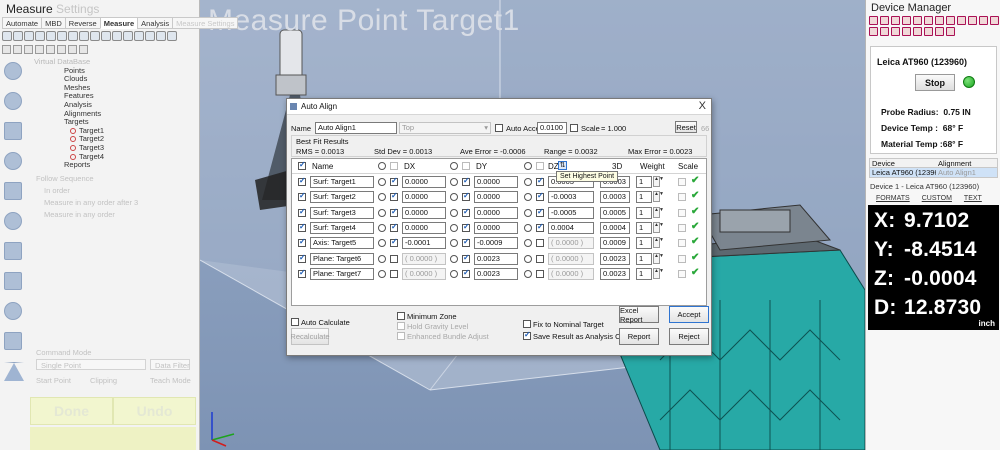 The width and height of the screenshot is (1000, 450). What do you see at coordinates (13, 281) in the screenshot?
I see `plane-icon` at bounding box center [13, 281].